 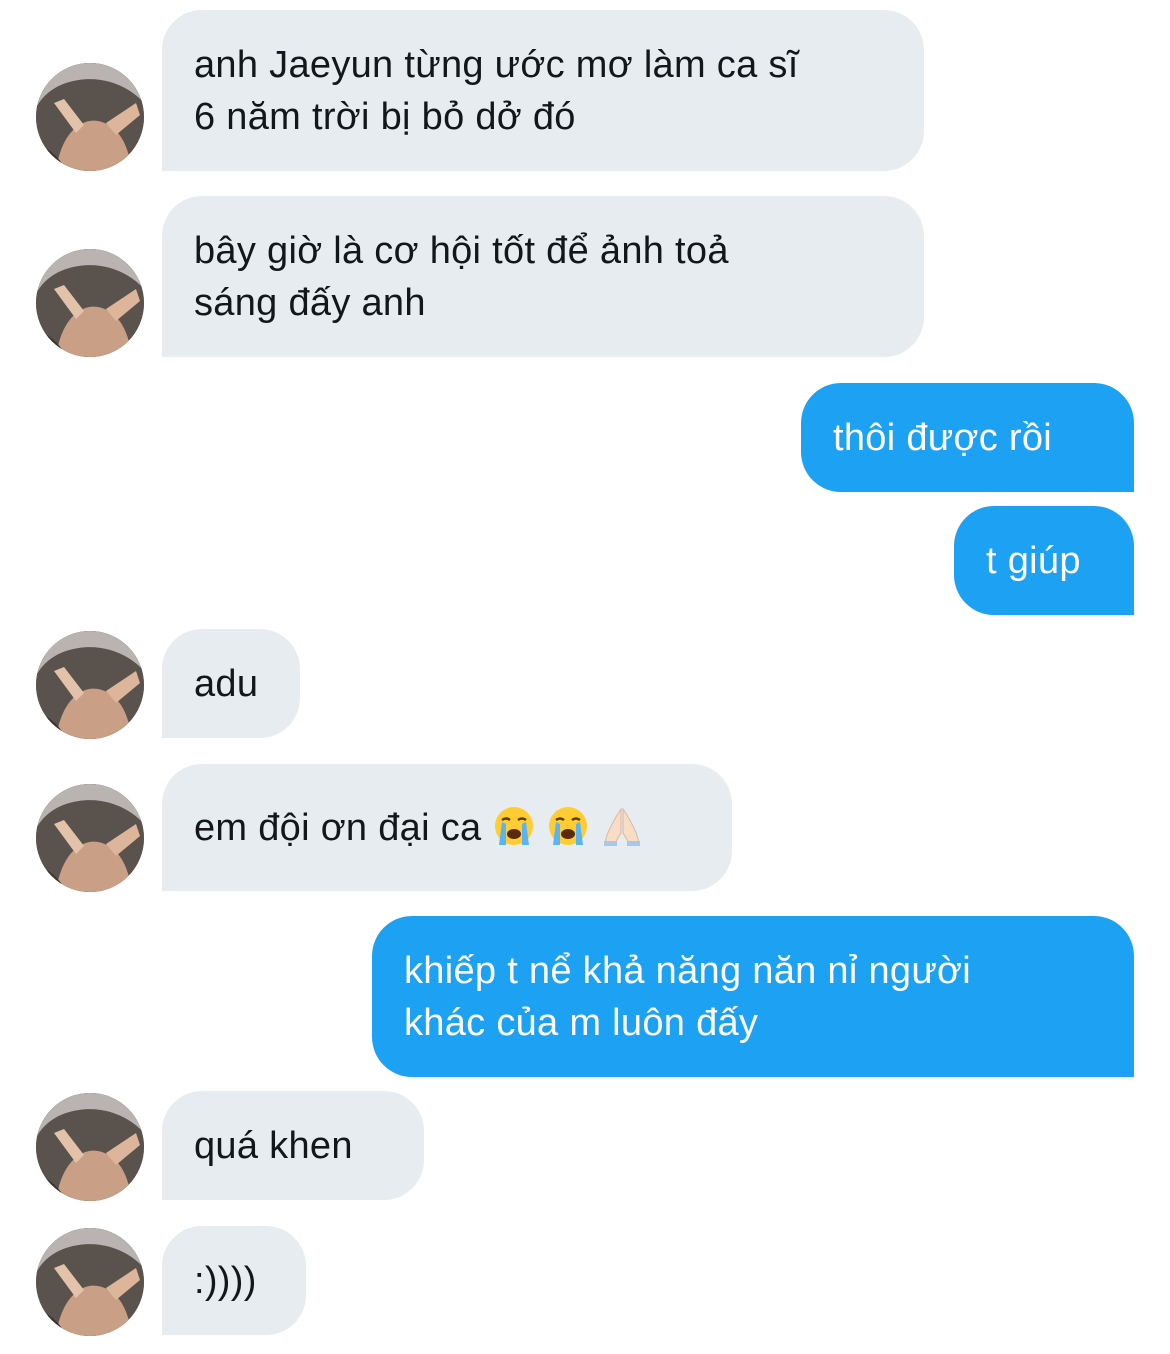 What do you see at coordinates (338, 828) in the screenshot?
I see `message-text-line: em đội ơn đại ca` at bounding box center [338, 828].